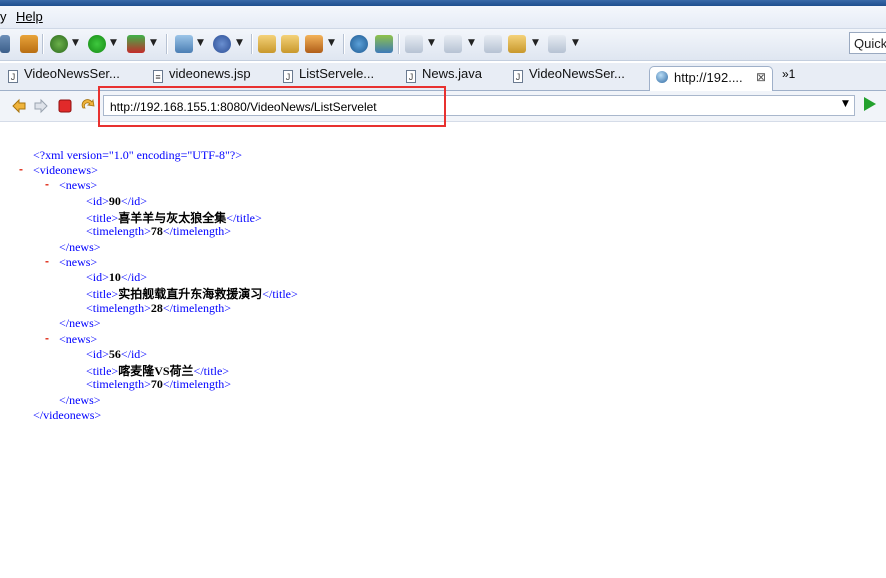 Image resolution: width=886 pixels, height=578 pixels. I want to click on quick-access-field: Quick, so click(867, 43).